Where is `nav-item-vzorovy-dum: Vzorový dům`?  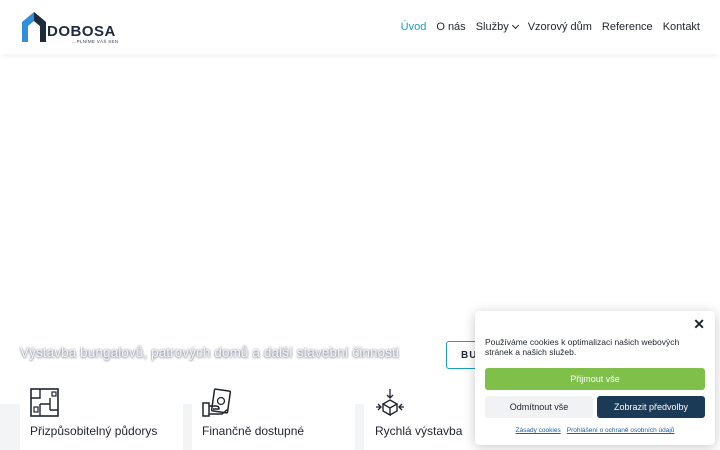 nav-item-vzorovy-dum: Vzorový dům is located at coordinates (560, 27).